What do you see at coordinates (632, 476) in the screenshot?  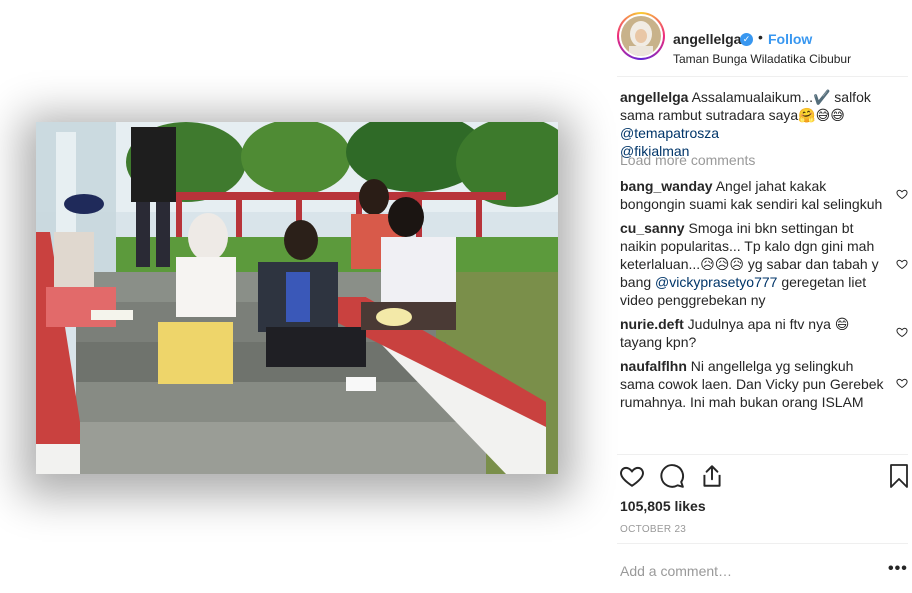 I see `heart-icon` at bounding box center [632, 476].